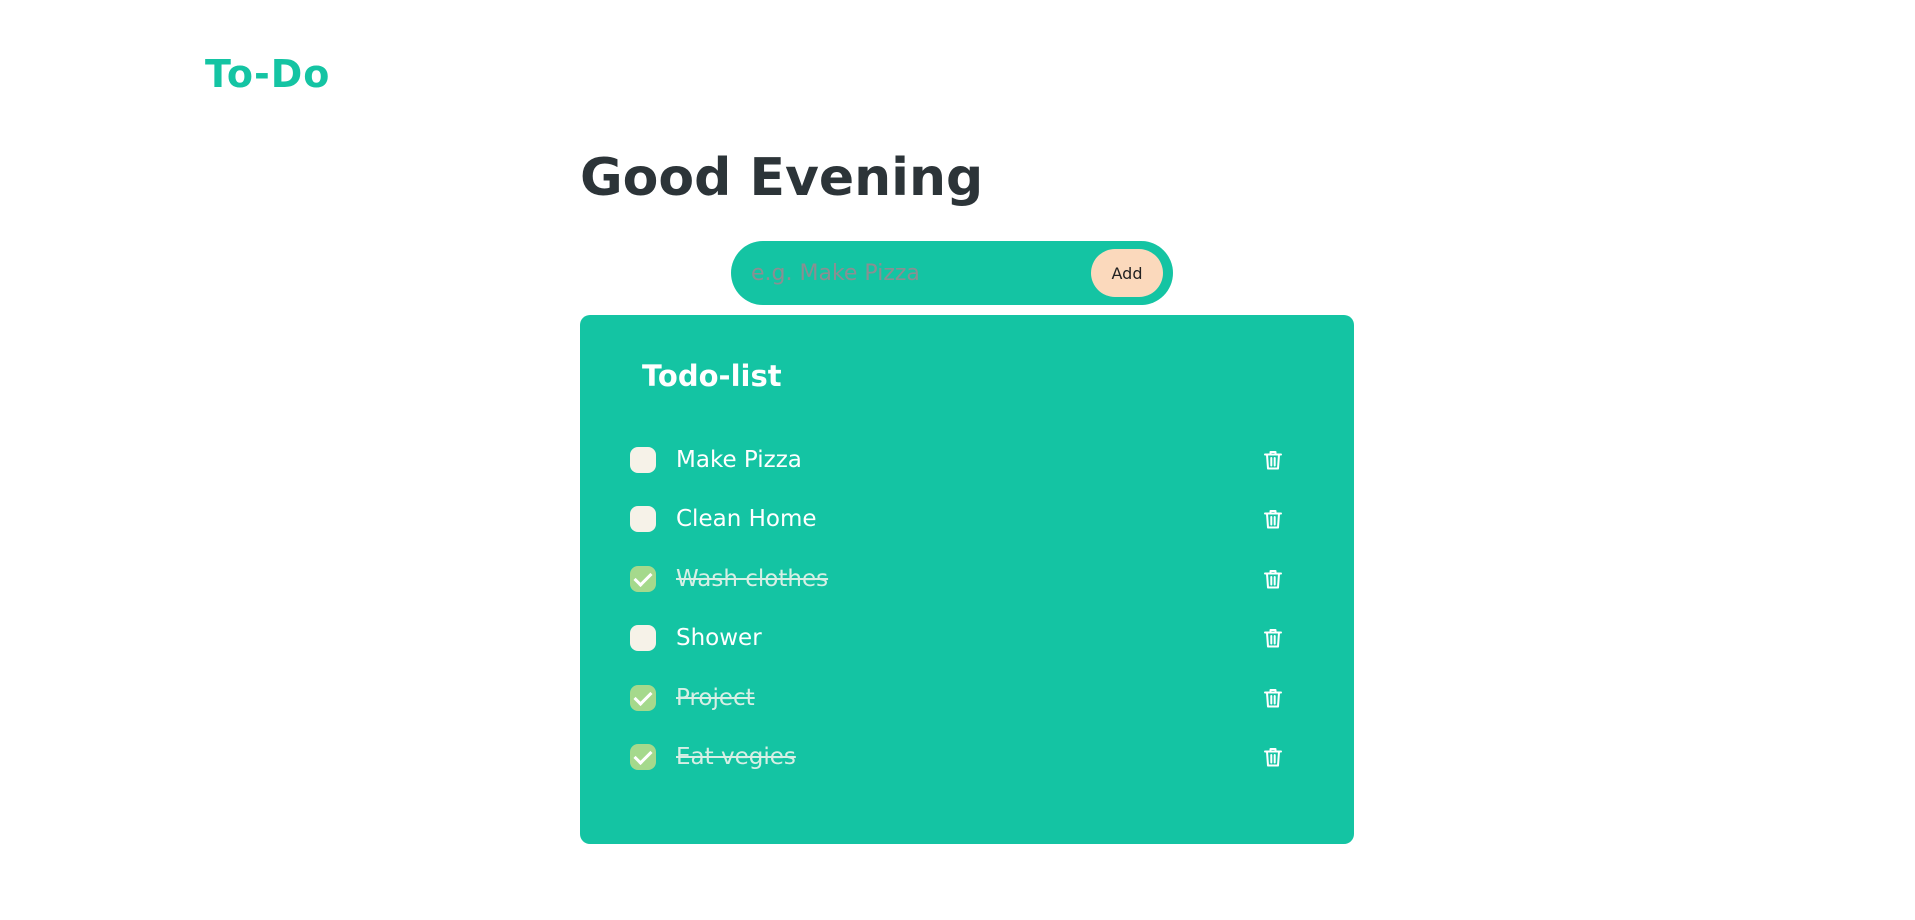 The image size is (1915, 920). Describe the element at coordinates (719, 638) in the screenshot. I see `todo-item-label: Shower` at that location.